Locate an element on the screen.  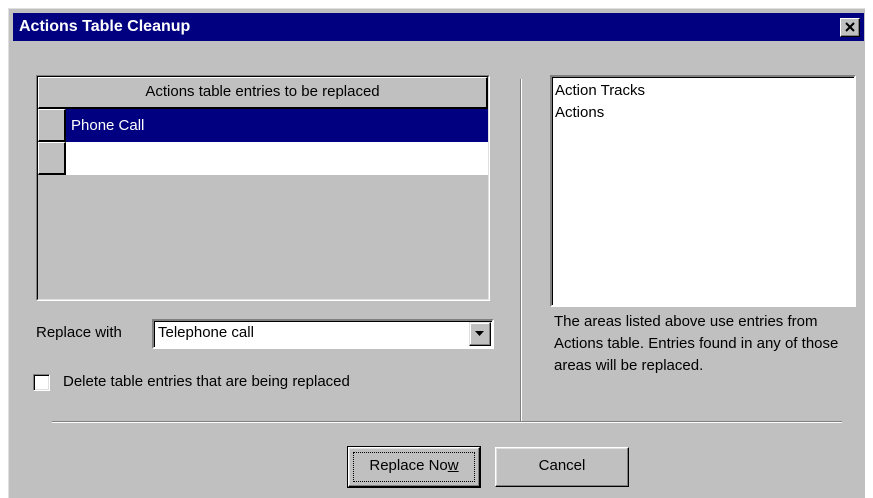
grid-column-header: Actions table entries to be replaced is located at coordinates (263, 93).